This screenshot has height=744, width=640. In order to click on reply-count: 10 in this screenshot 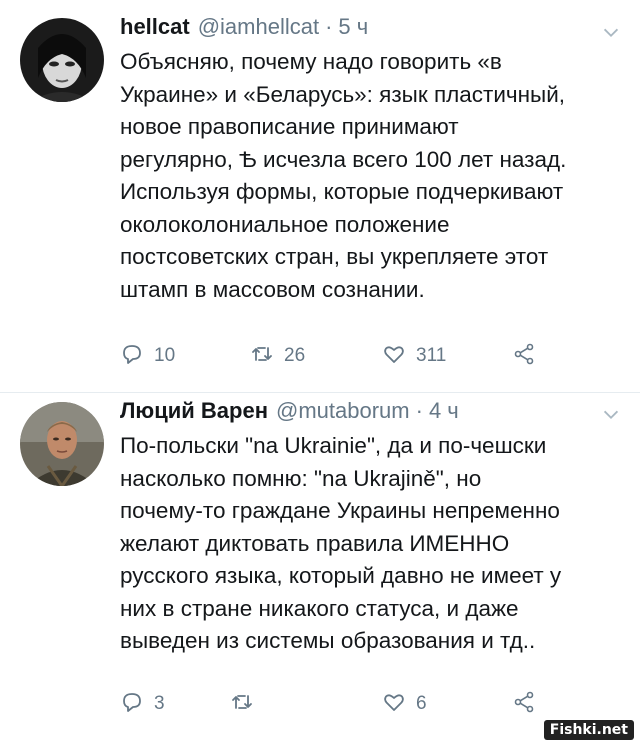, I will do `click(165, 355)`.